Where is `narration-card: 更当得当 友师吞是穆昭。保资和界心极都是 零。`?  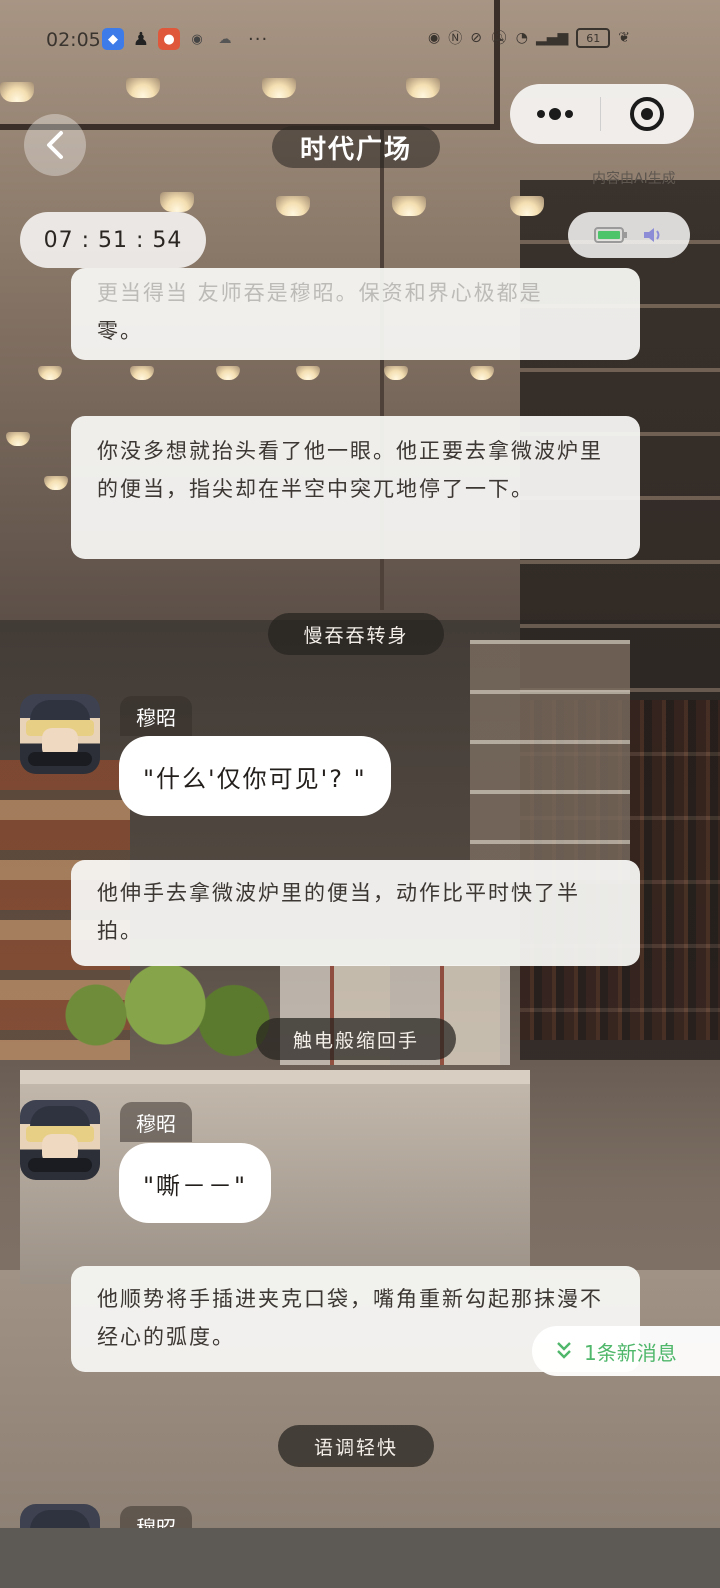 narration-card: 更当得当 友师吞是穆昭。保资和界心极都是 零。 is located at coordinates (355, 314).